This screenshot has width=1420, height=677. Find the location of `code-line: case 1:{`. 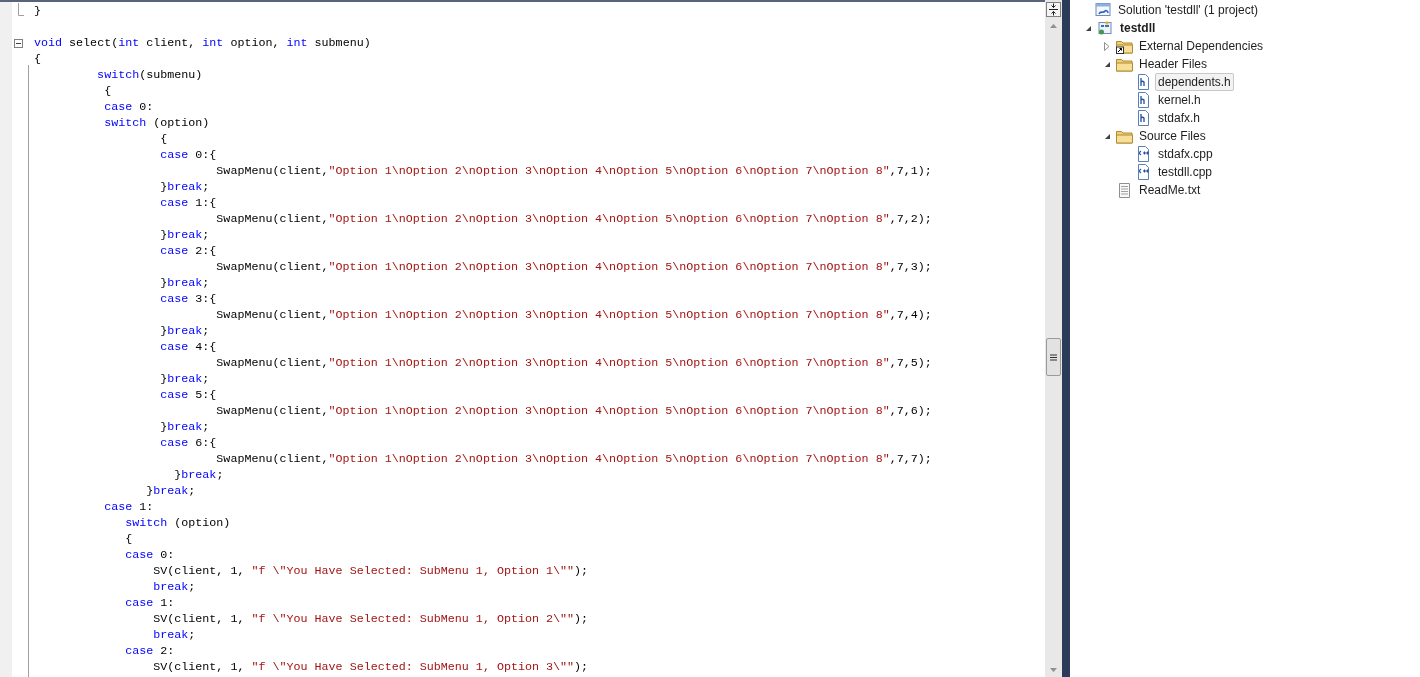

code-line: case 1:{ is located at coordinates (188, 203).